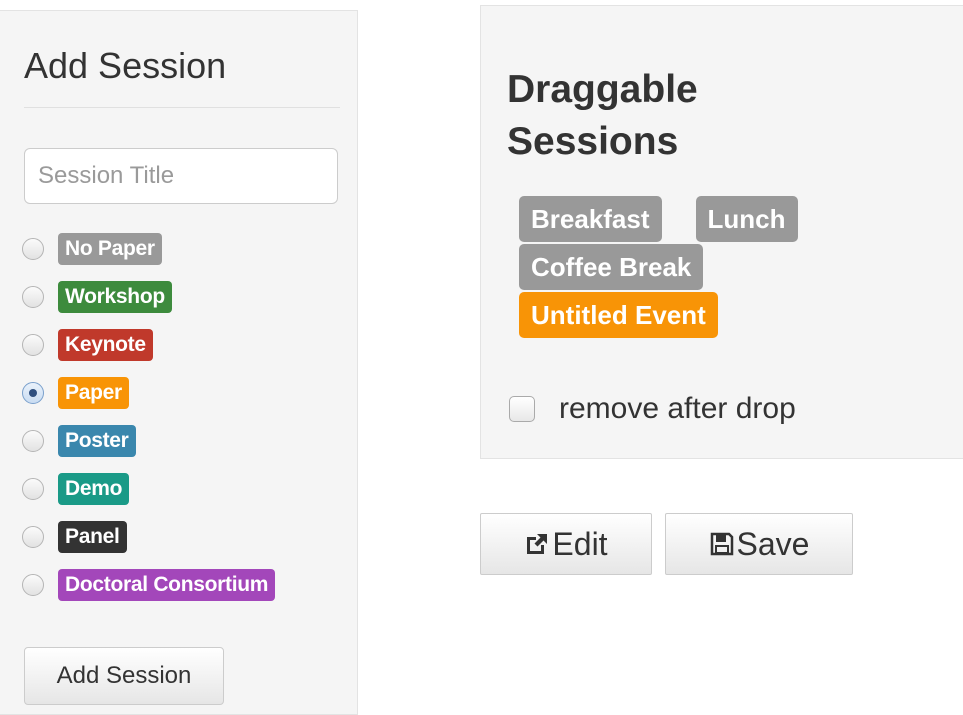 The width and height of the screenshot is (963, 715). I want to click on radio-doctoral-consortium, so click(33, 585).